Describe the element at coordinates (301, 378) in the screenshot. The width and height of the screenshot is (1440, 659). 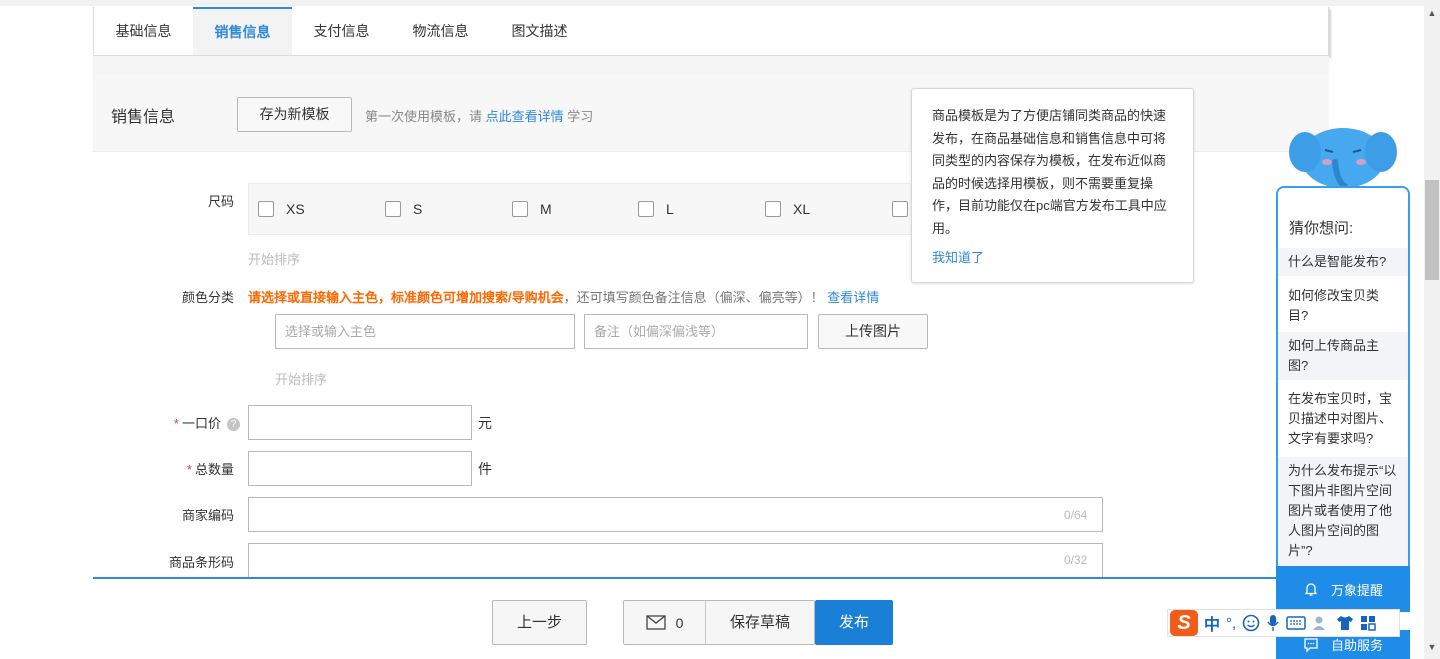
I see `color-sort-link: 开始排序` at that location.